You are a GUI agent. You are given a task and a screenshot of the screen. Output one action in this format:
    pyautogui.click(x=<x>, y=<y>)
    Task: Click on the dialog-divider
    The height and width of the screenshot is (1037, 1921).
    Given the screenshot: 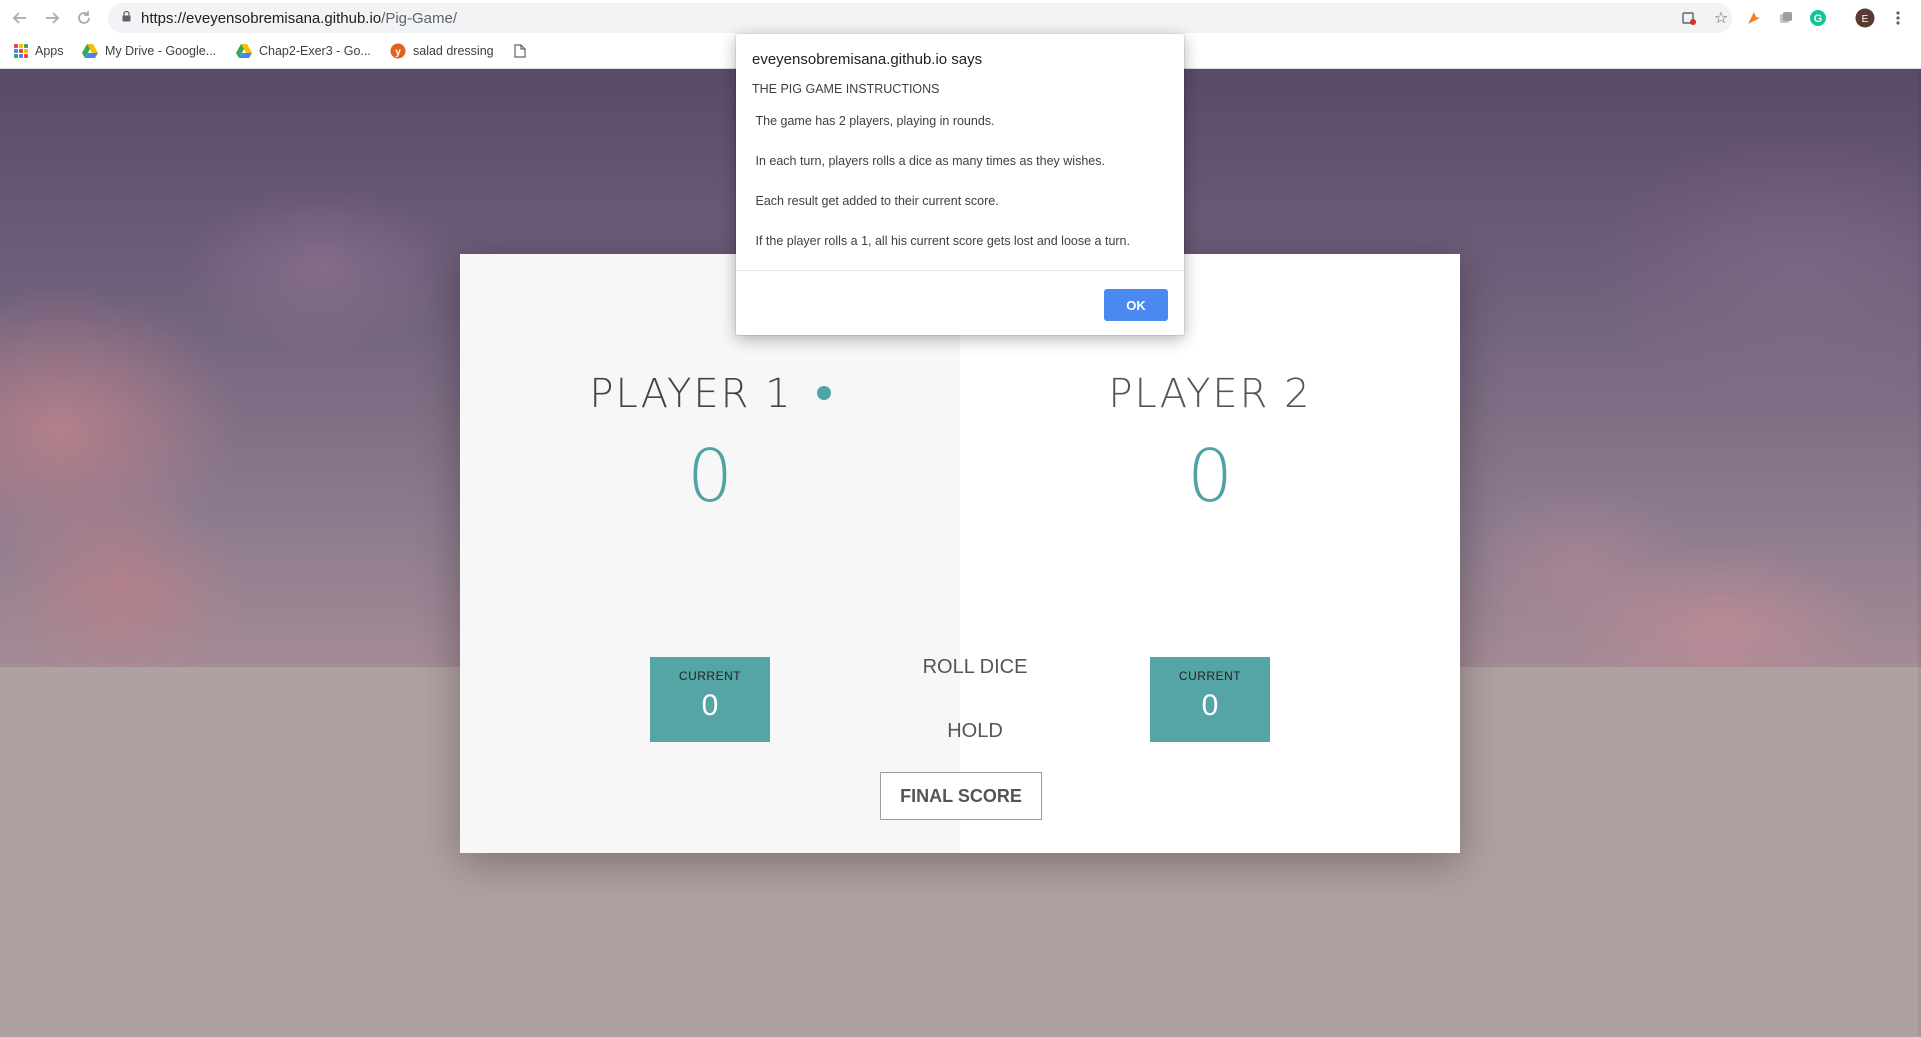 What is the action you would take?
    pyautogui.click(x=960, y=270)
    